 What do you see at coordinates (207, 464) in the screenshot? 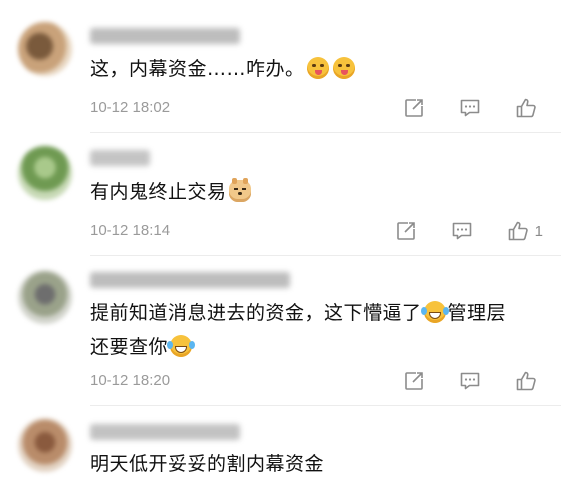
I see `comment-text: 明天低开妥妥的割内幕资金` at bounding box center [207, 464].